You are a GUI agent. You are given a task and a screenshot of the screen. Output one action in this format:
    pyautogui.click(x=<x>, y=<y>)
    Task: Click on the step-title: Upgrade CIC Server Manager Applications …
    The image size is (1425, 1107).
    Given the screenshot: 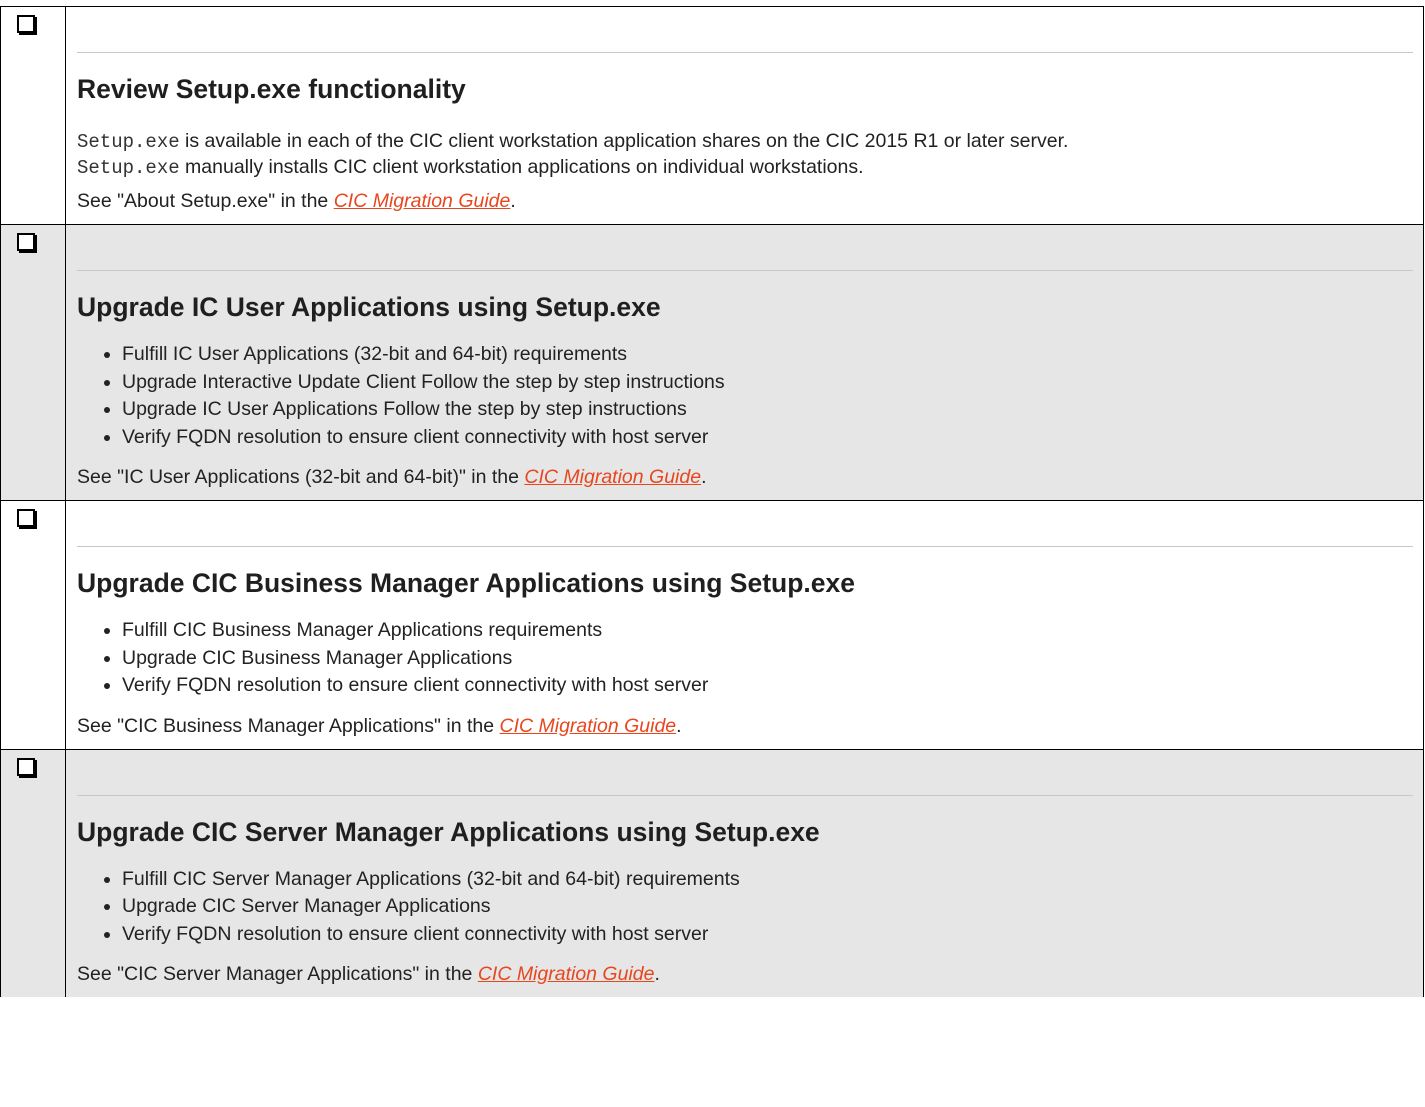 What is the action you would take?
    pyautogui.click(x=448, y=831)
    